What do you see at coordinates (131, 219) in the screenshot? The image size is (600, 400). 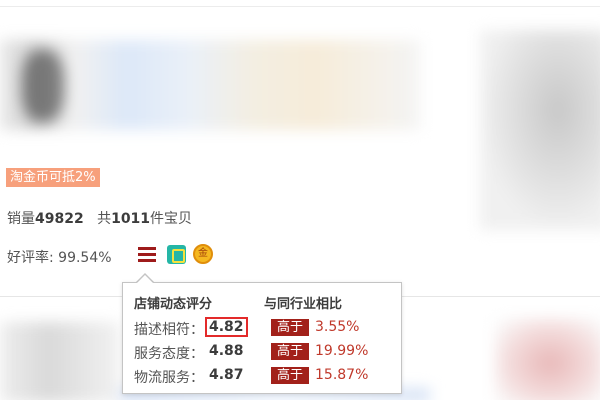 I see `total-items-value: 1011` at bounding box center [131, 219].